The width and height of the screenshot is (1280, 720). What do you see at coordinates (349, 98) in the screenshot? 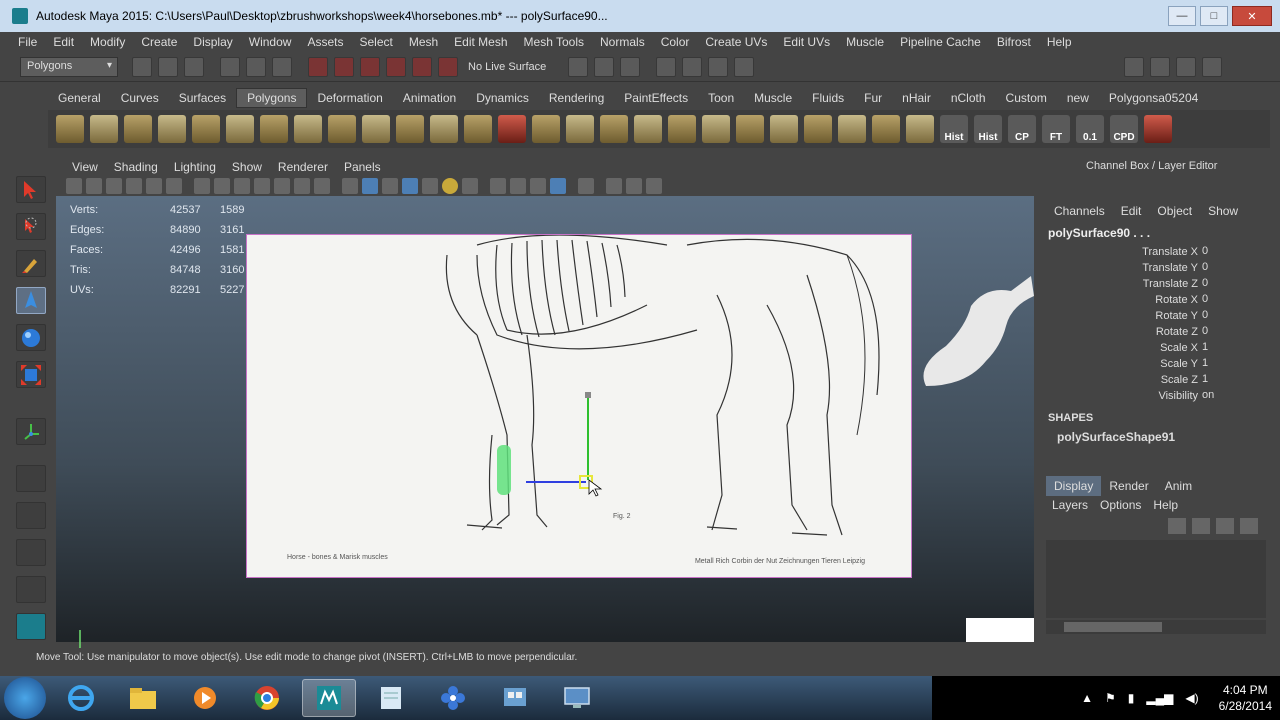
I see `shelf-tab-deformation: Deformation` at bounding box center [349, 98].